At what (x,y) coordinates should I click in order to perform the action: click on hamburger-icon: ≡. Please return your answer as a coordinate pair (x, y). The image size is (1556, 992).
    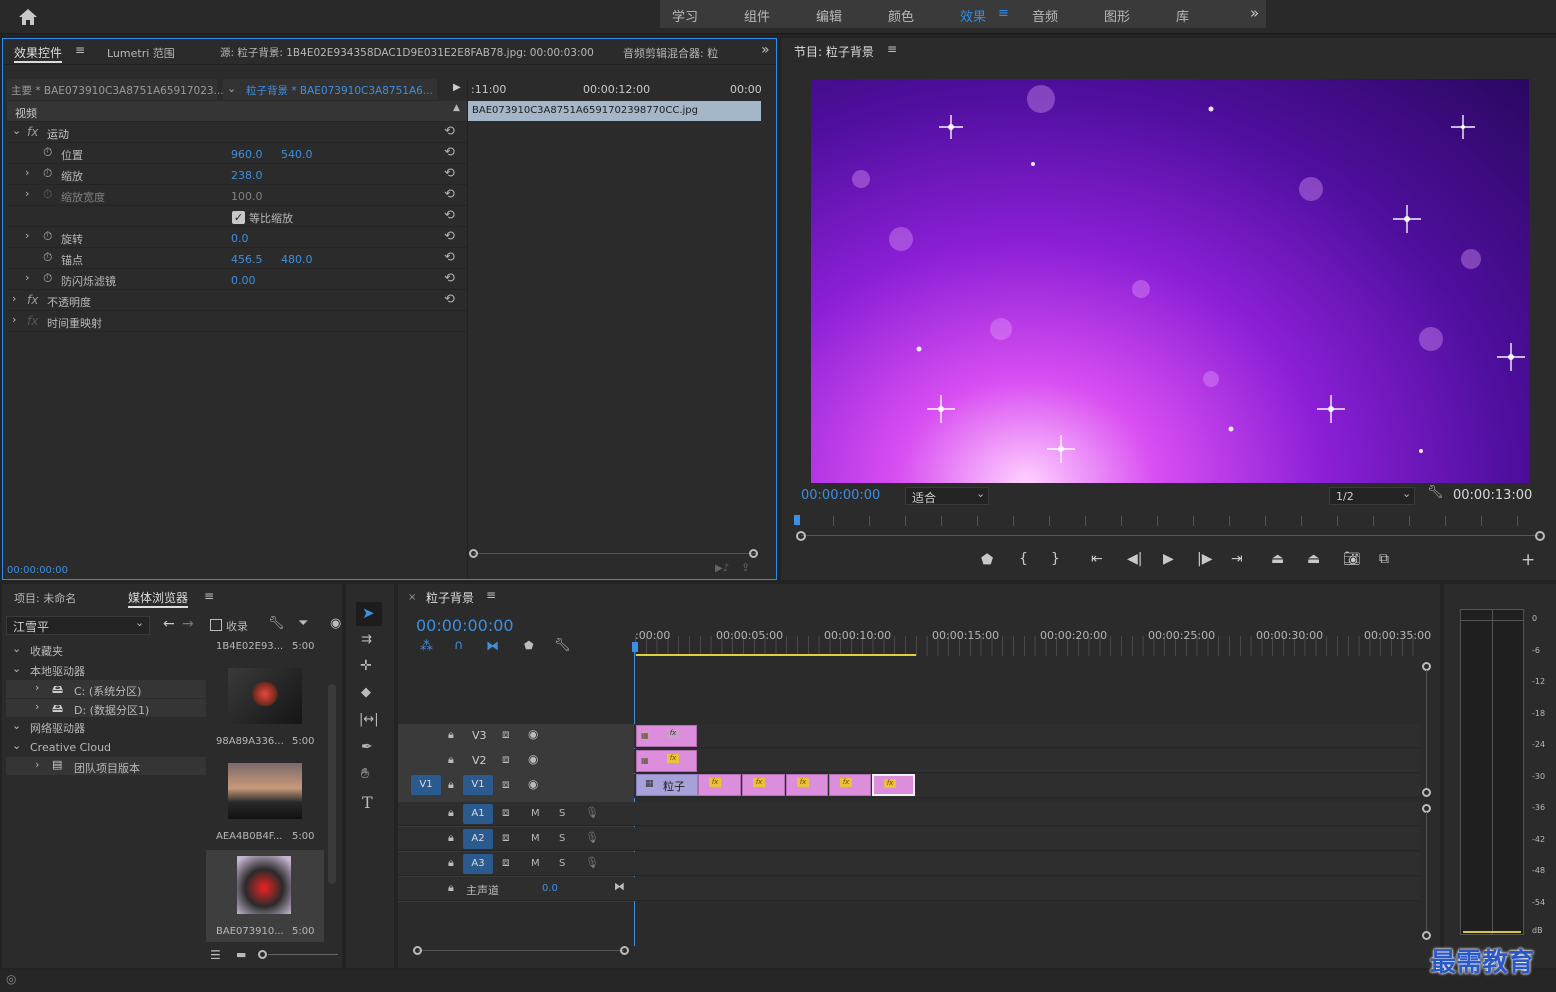
    Looking at the image, I should click on (80, 50).